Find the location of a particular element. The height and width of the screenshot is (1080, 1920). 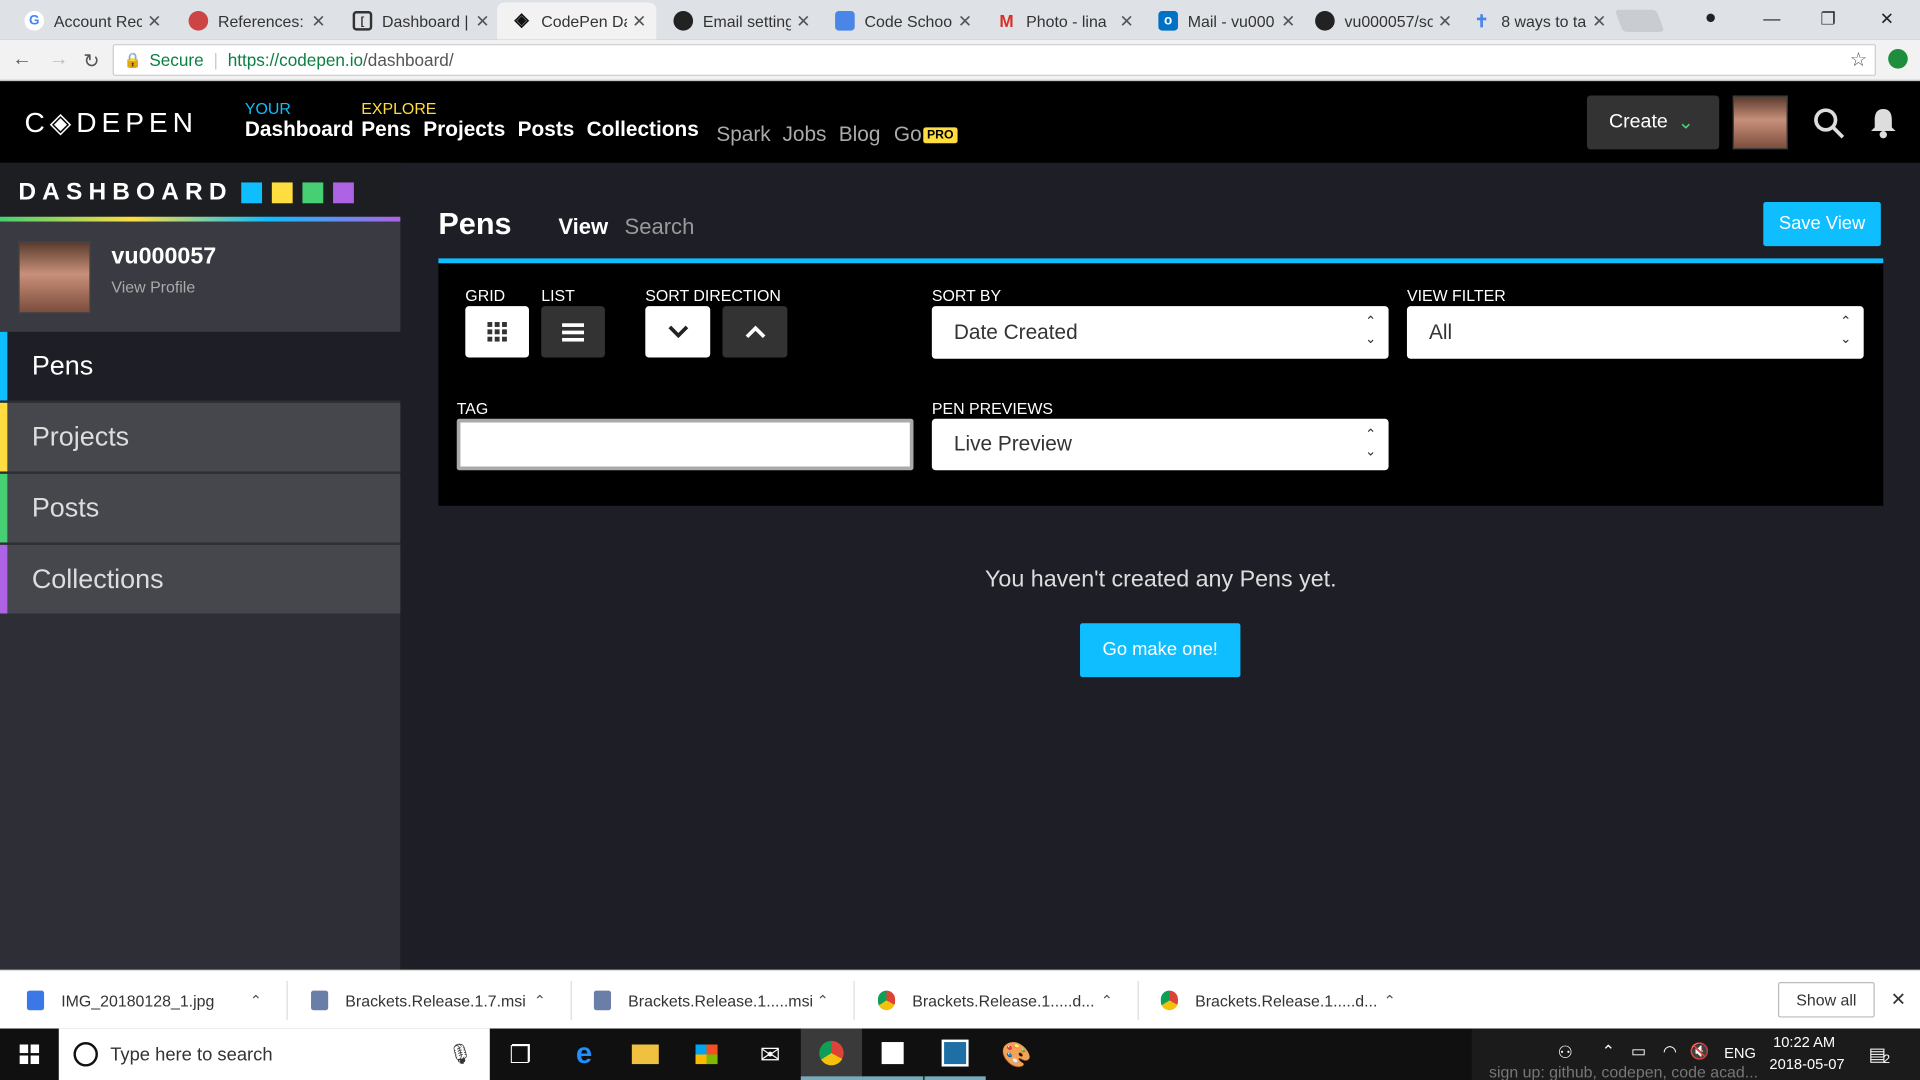

list-view-button is located at coordinates (573, 332).